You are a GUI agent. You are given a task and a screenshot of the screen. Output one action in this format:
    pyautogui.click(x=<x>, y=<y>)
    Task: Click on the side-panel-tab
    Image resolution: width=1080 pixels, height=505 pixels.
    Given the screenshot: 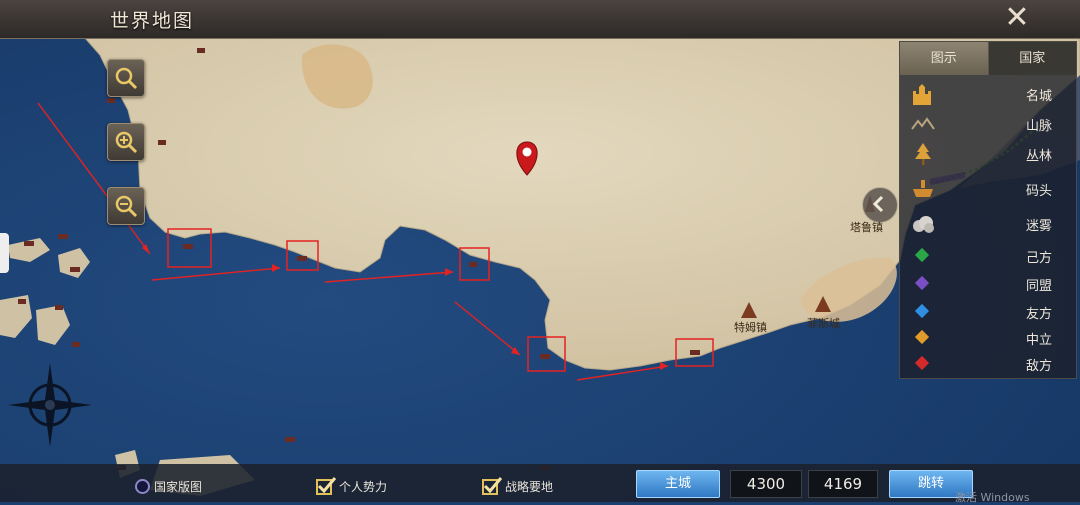 What is the action you would take?
    pyautogui.click(x=4, y=253)
    